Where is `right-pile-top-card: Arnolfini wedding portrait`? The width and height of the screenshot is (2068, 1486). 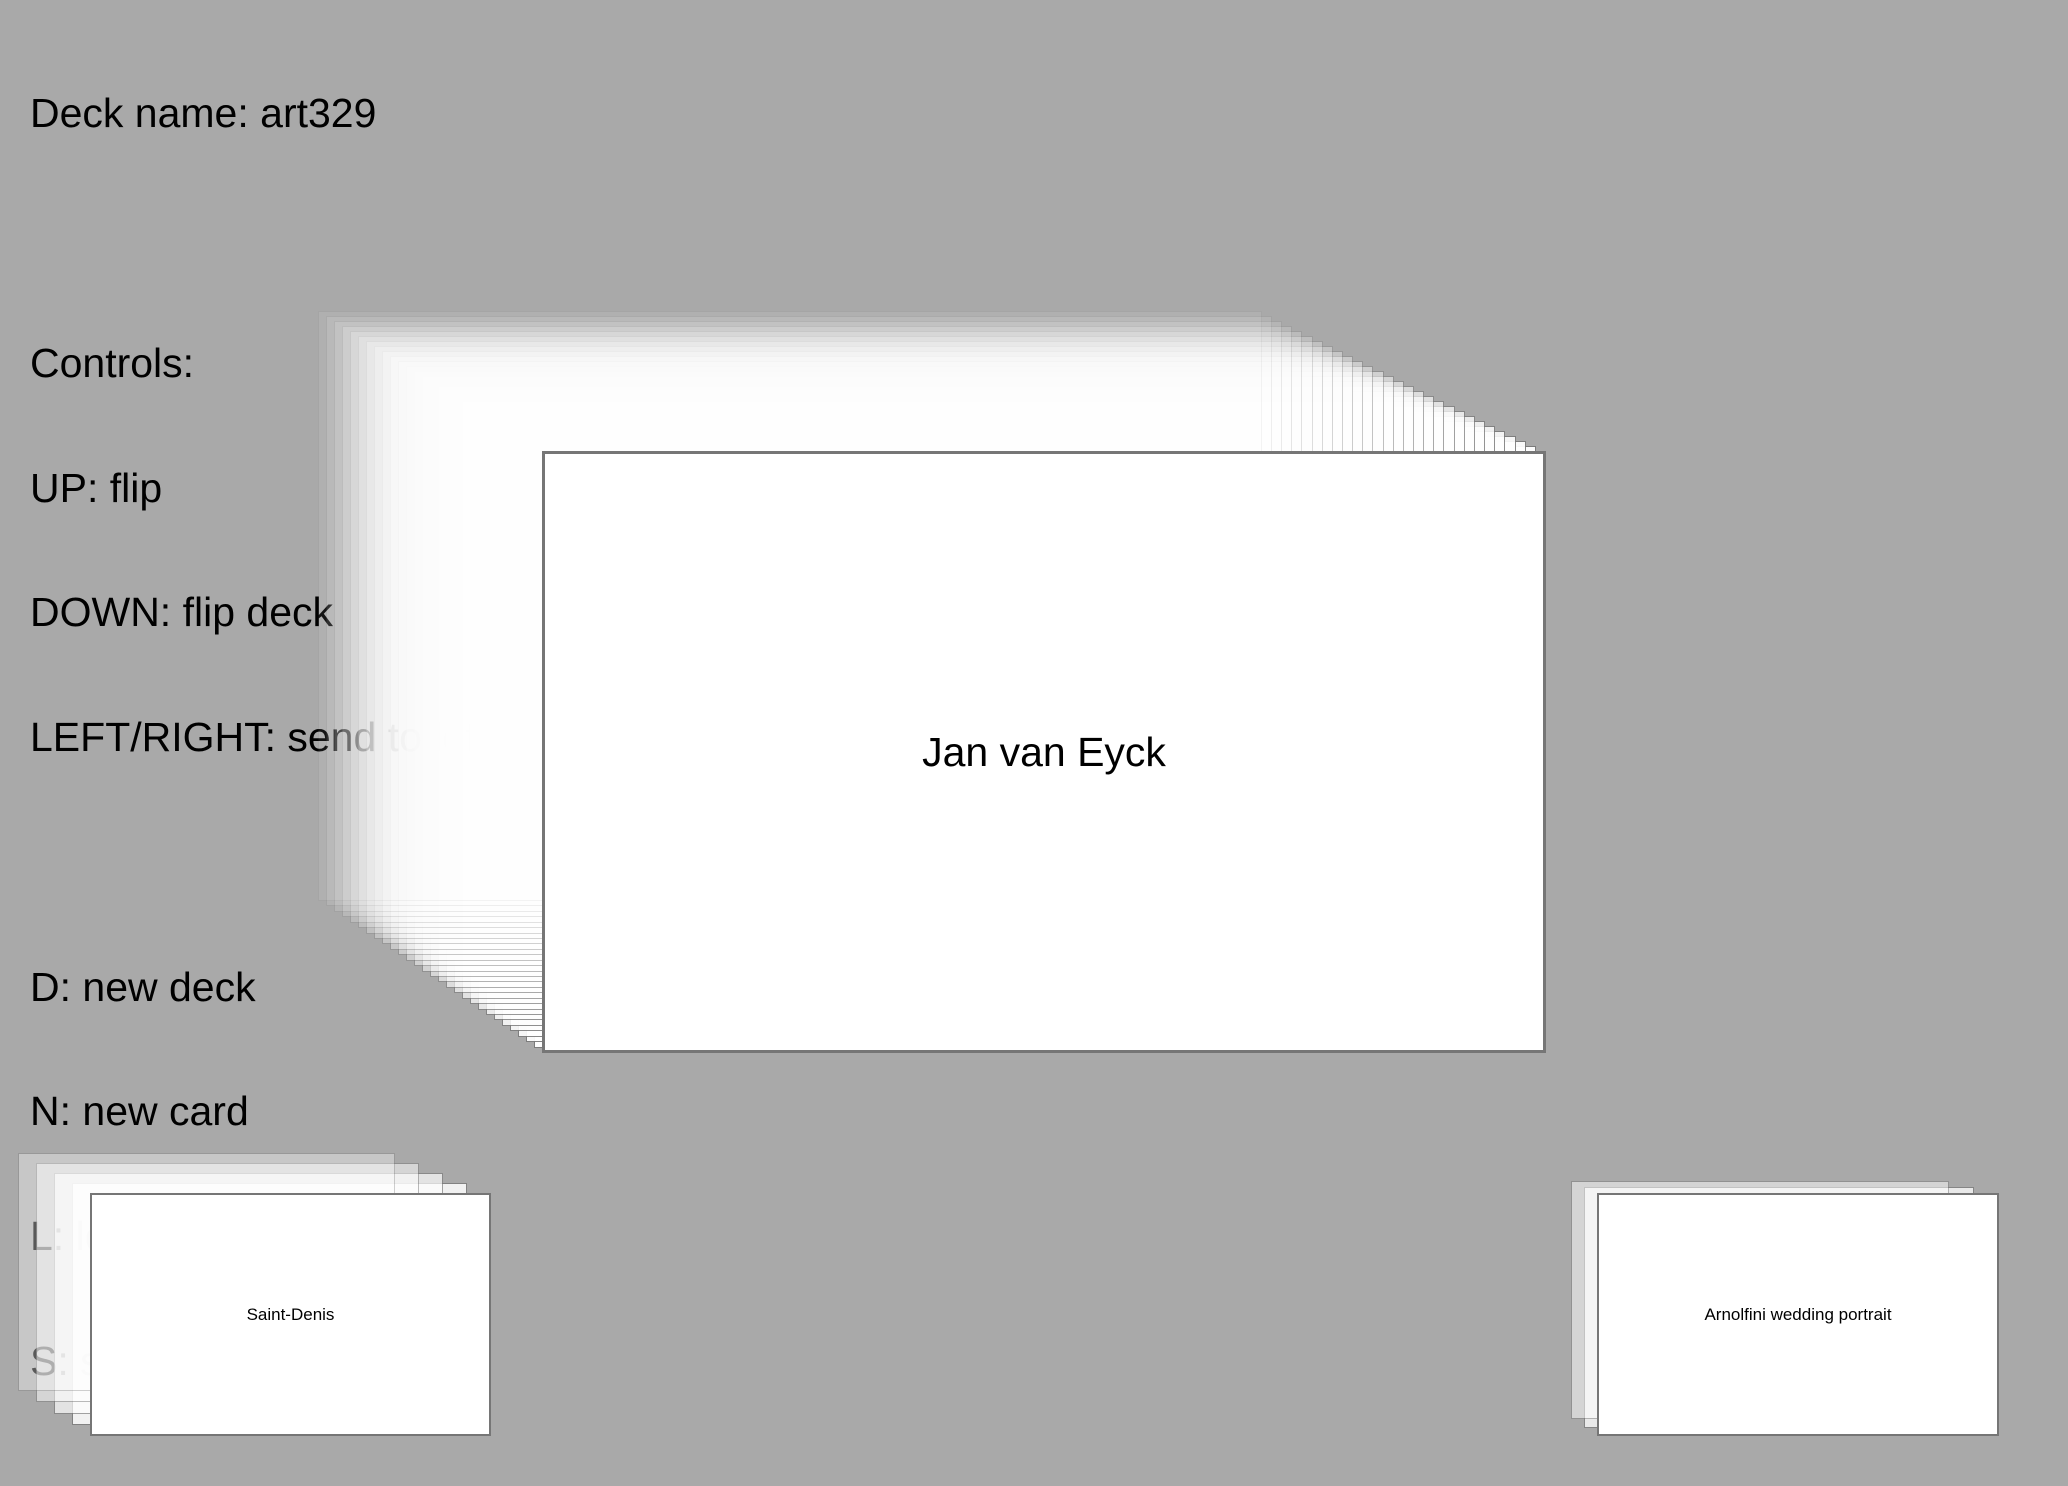 right-pile-top-card: Arnolfini wedding portrait is located at coordinates (1798, 1314).